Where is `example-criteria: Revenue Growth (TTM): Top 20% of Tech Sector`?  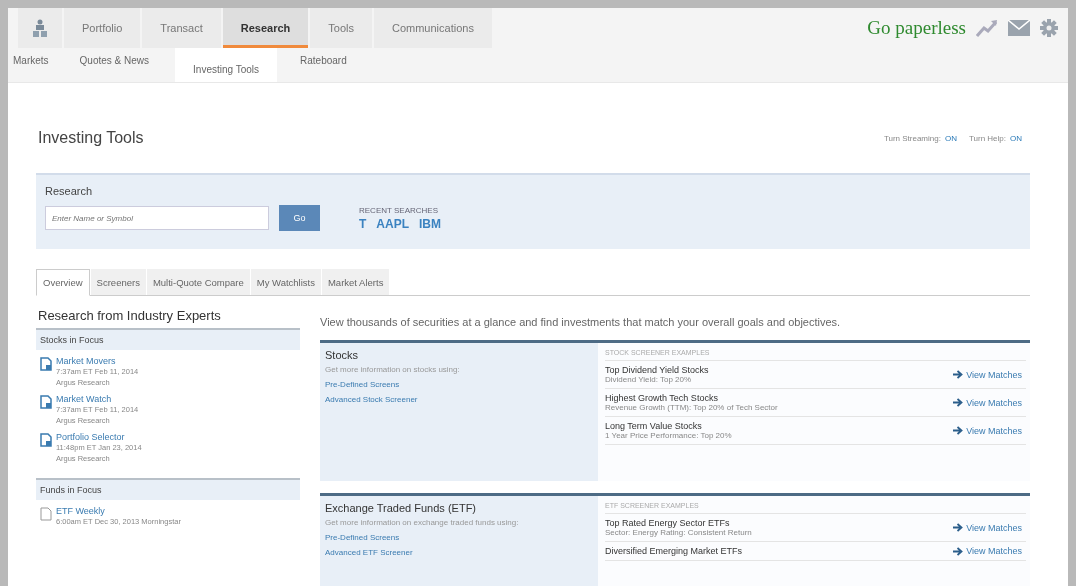
example-criteria: Revenue Growth (TTM): Top 20% of Tech Sector is located at coordinates (691, 407).